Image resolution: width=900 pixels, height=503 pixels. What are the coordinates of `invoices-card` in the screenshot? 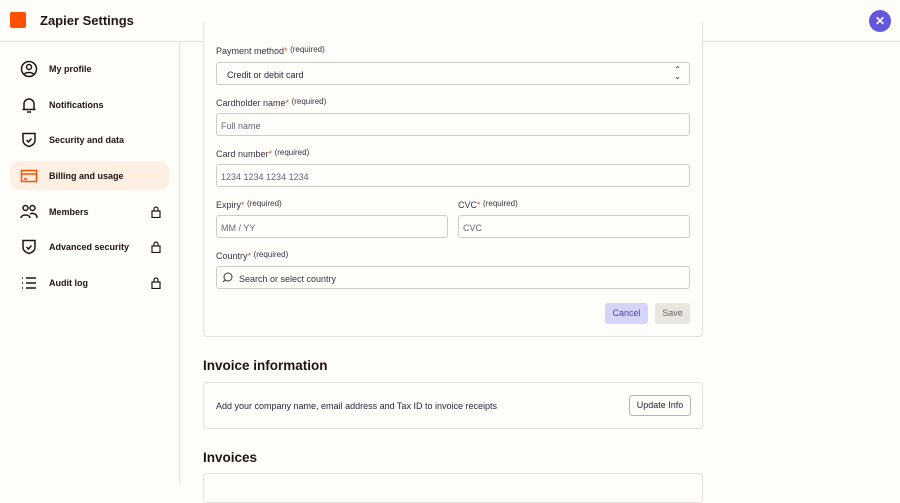 It's located at (453, 488).